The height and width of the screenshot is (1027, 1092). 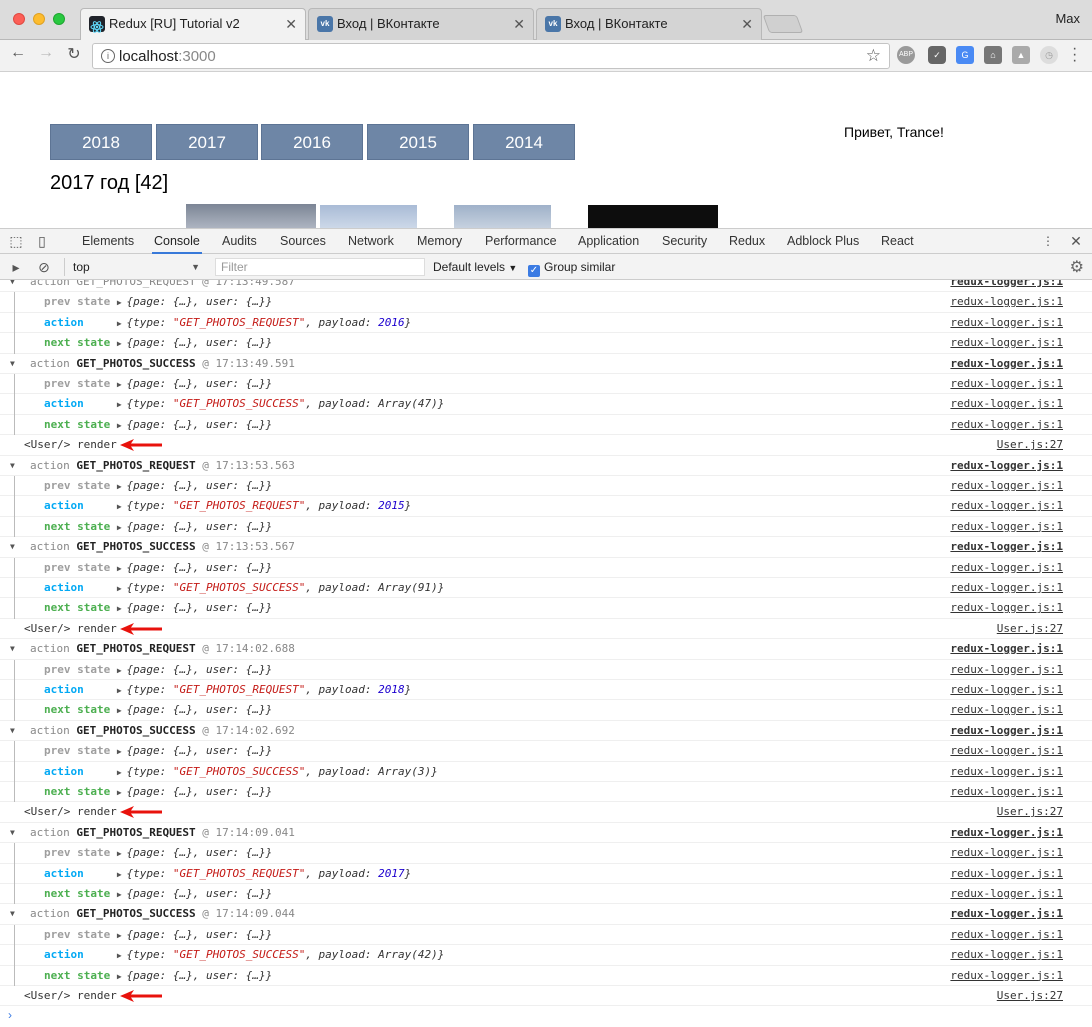 I want to click on devtools-tab-network: Network, so click(x=371, y=241).